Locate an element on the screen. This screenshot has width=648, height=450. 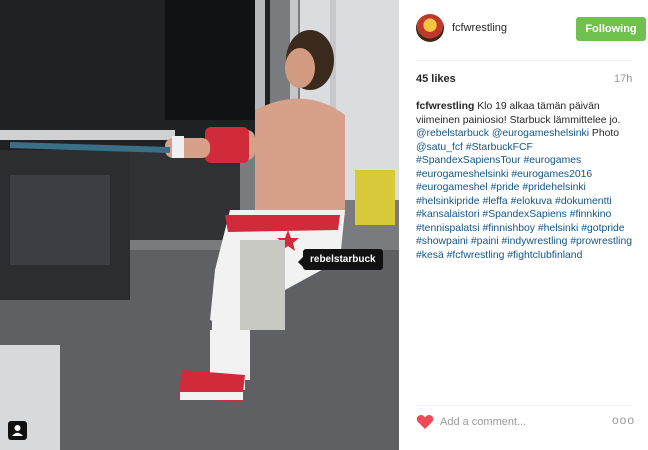
hashtag-link: #prowrestling is located at coordinates (601, 241).